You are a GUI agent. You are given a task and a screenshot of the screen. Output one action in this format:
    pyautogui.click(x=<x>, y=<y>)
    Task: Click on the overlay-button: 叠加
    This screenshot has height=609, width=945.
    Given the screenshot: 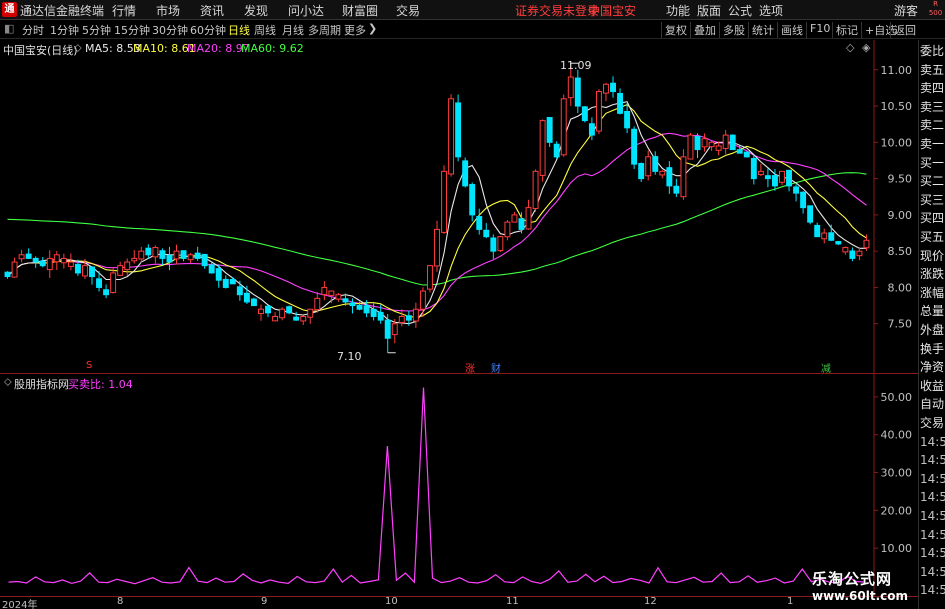 What is the action you would take?
    pyautogui.click(x=704, y=30)
    